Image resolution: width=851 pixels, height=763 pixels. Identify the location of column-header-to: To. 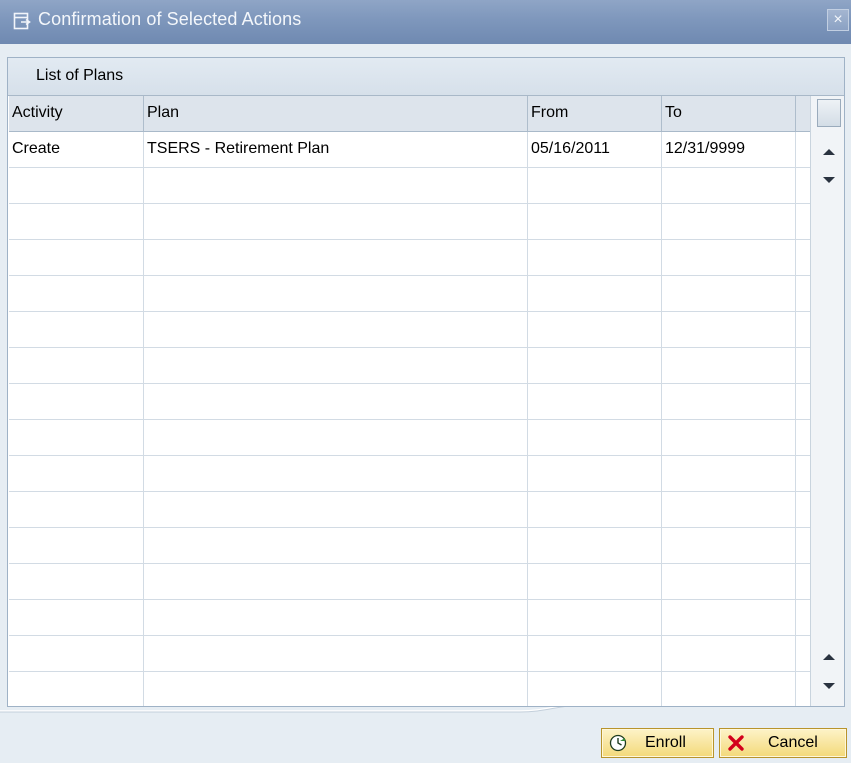
(729, 113).